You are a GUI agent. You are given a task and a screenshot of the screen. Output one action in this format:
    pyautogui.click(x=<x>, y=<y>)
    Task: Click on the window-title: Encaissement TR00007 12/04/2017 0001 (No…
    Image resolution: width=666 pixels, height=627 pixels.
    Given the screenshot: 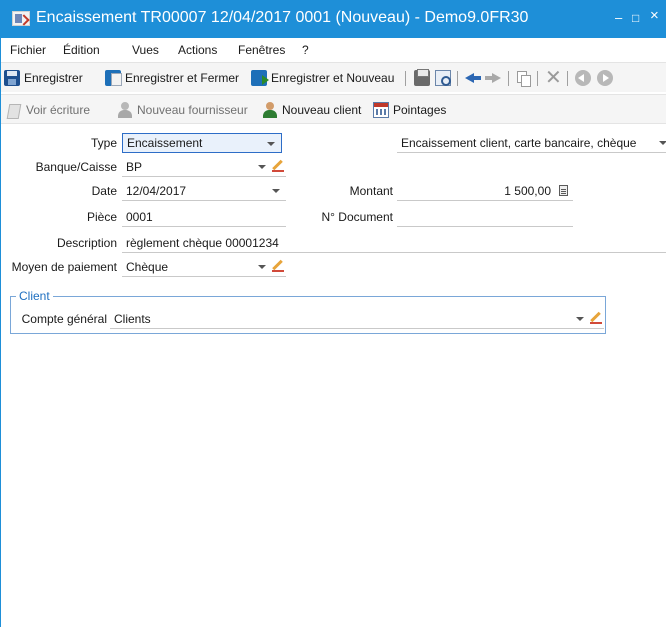 What is the action you would take?
    pyautogui.click(x=282, y=17)
    